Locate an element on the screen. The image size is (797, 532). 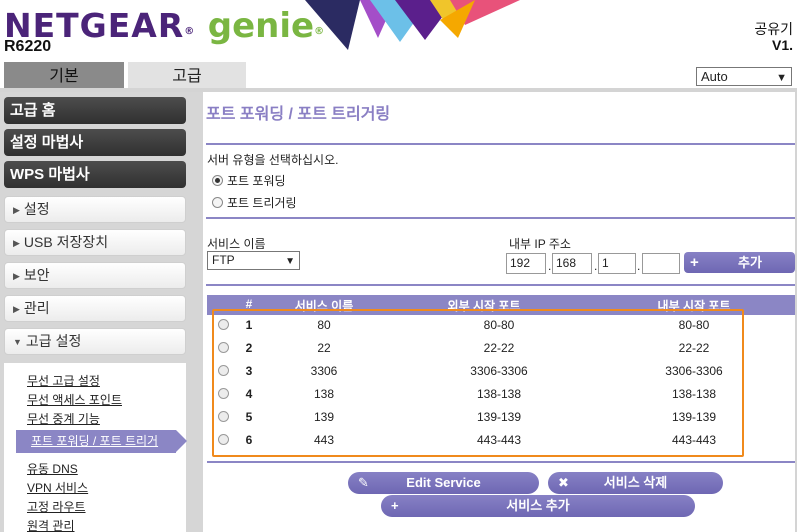
close-icon: ✖ is located at coordinates (563, 482).